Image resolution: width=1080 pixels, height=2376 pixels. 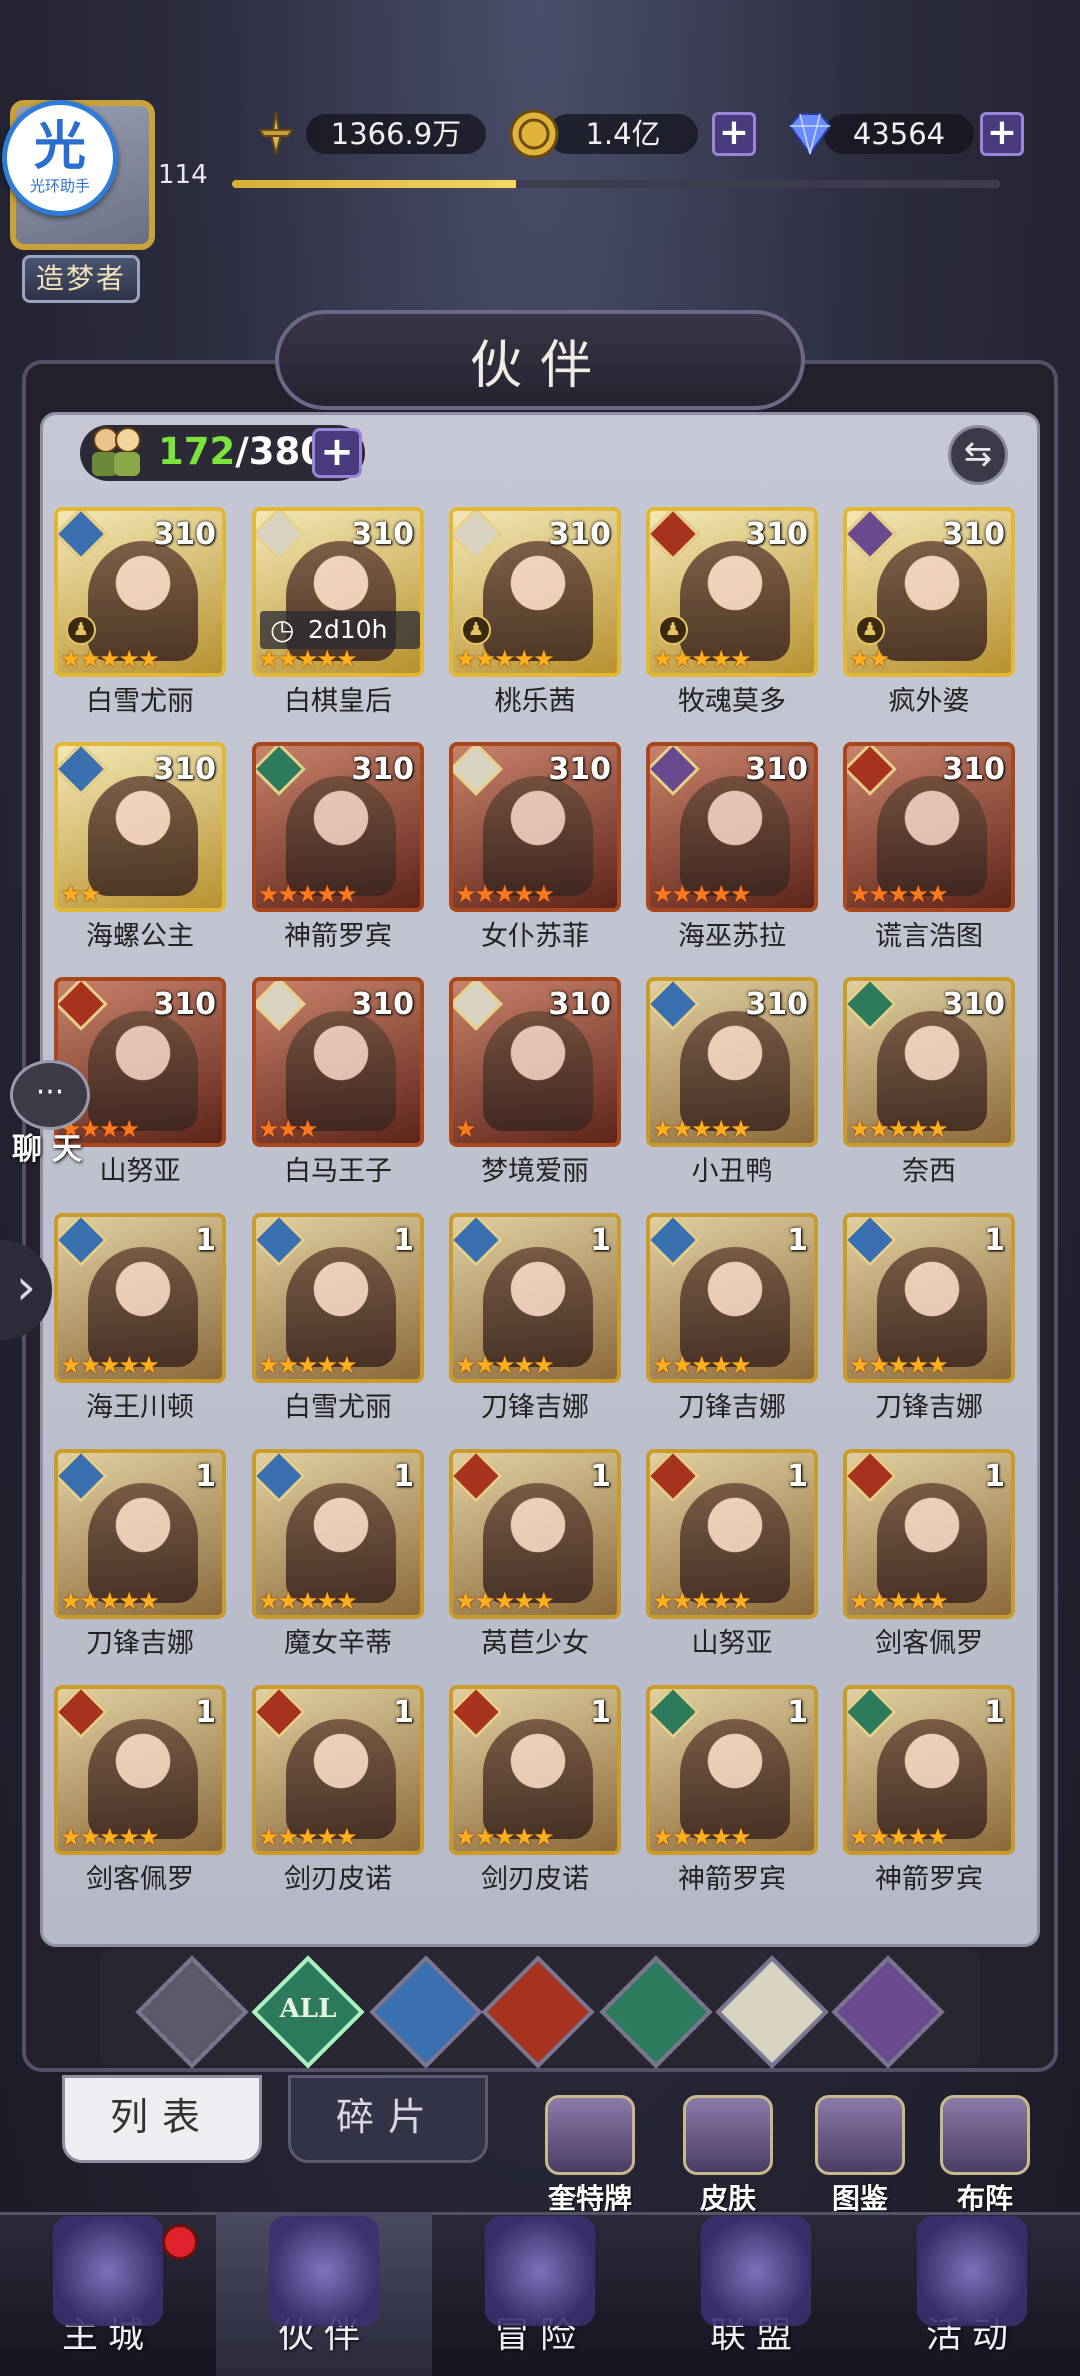 I want to click on hero-name: 莴苣少女, so click(x=535, y=1643).